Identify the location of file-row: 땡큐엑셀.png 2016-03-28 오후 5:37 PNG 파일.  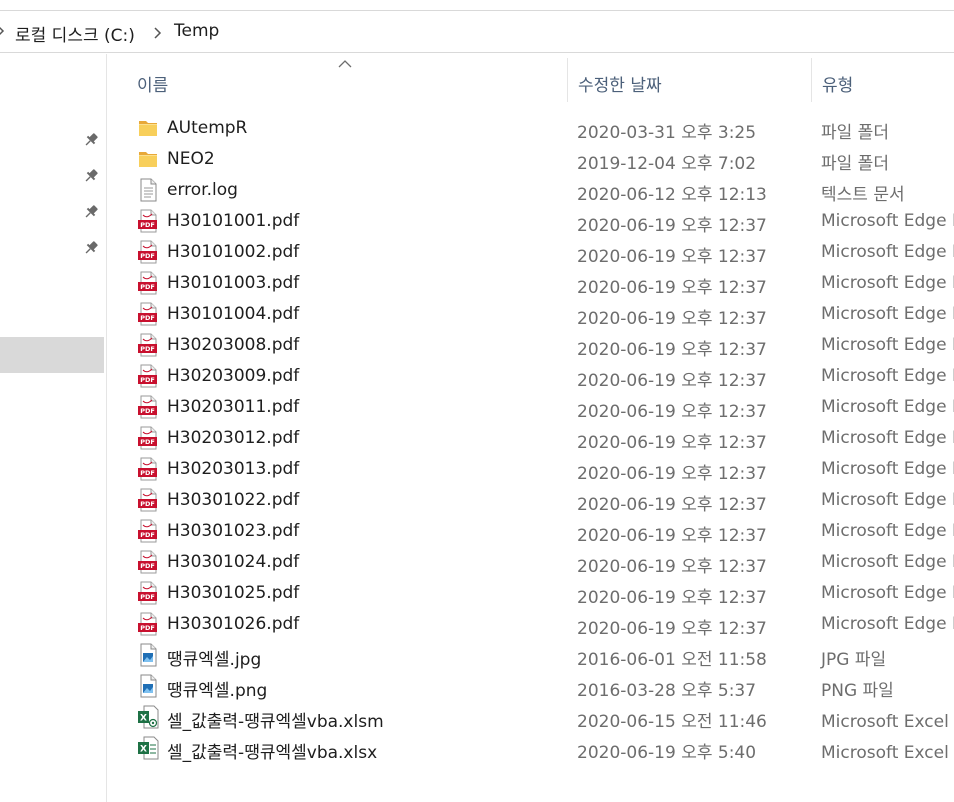
(530, 686).